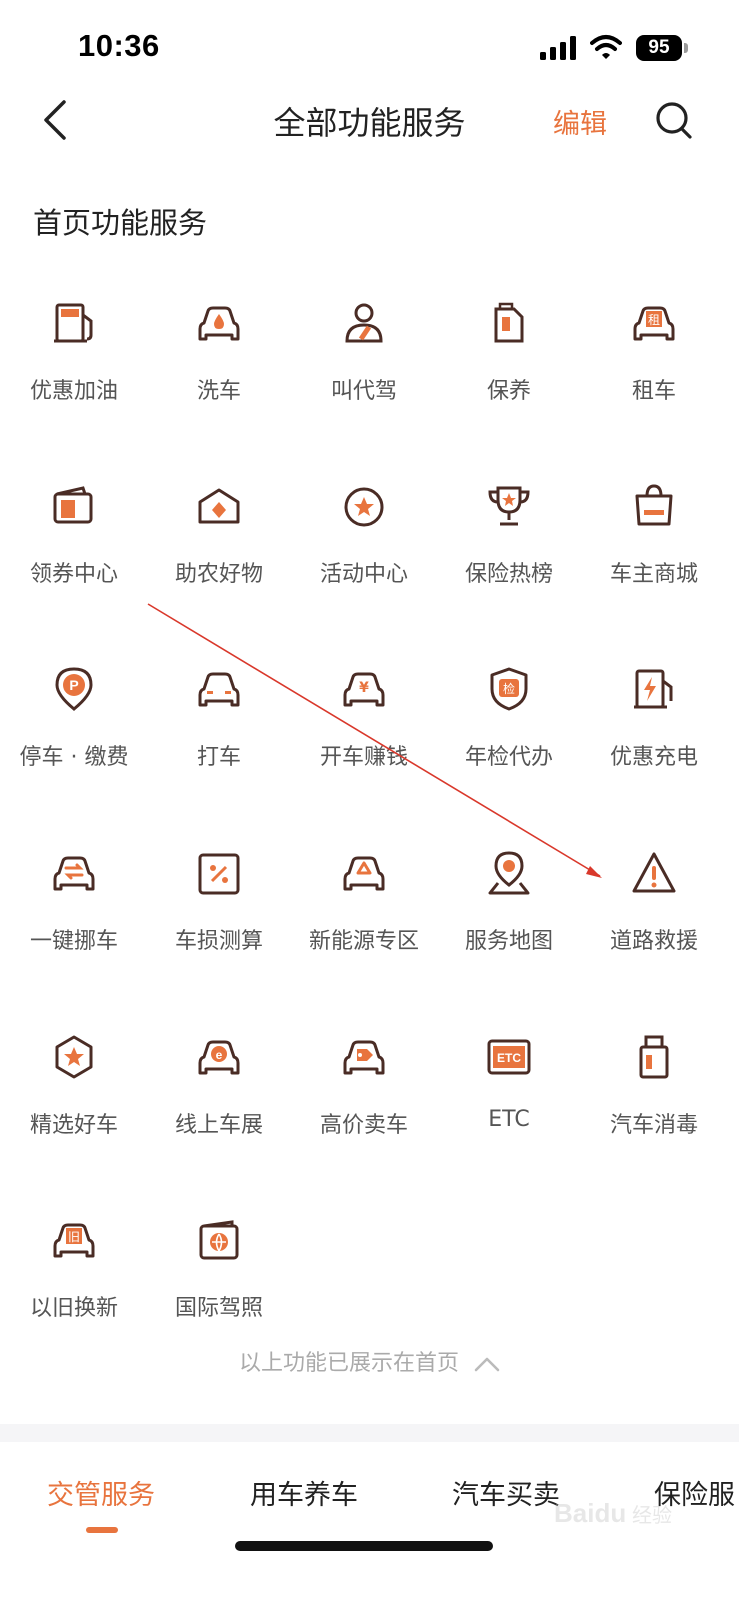  I want to click on service-item: e 线上车展, so click(219, 1094).